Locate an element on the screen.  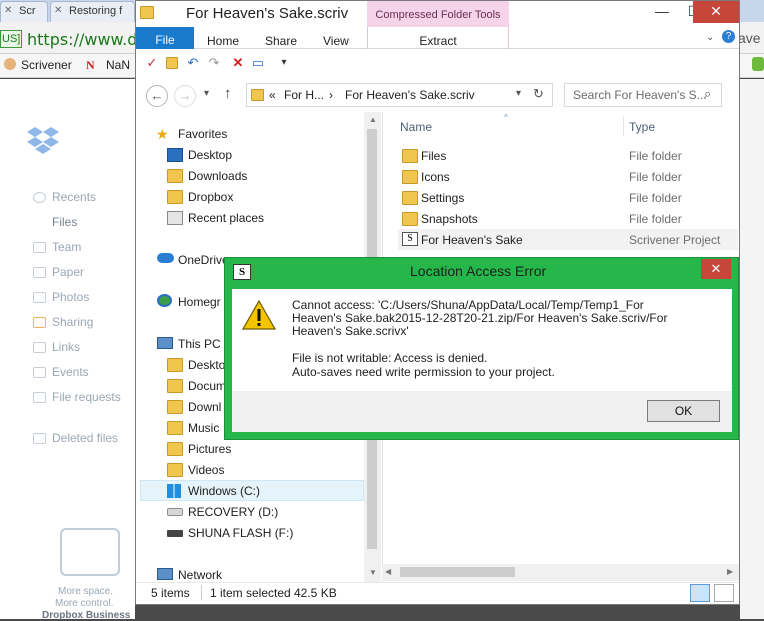
url-field: https://www.dr is located at coordinates (85, 39).